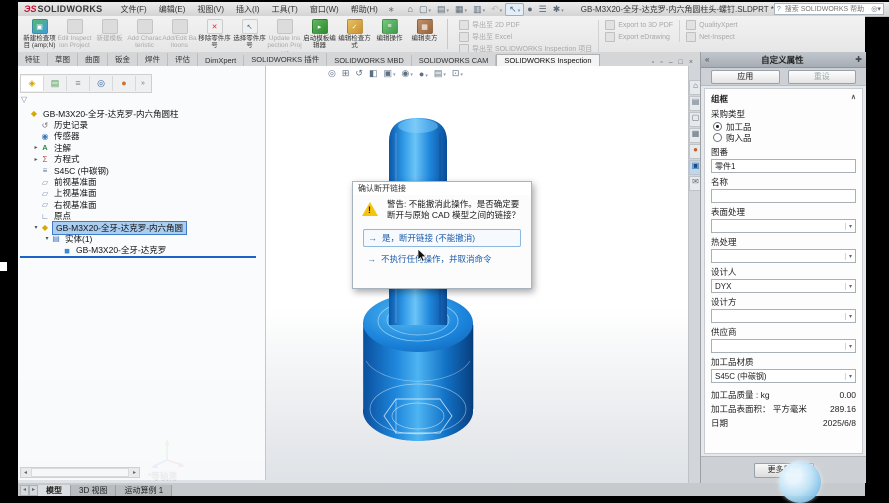 This screenshot has height=503, width=889. Describe the element at coordinates (141, 193) in the screenshot. I see `tree-item: 上视基准面` at that location.